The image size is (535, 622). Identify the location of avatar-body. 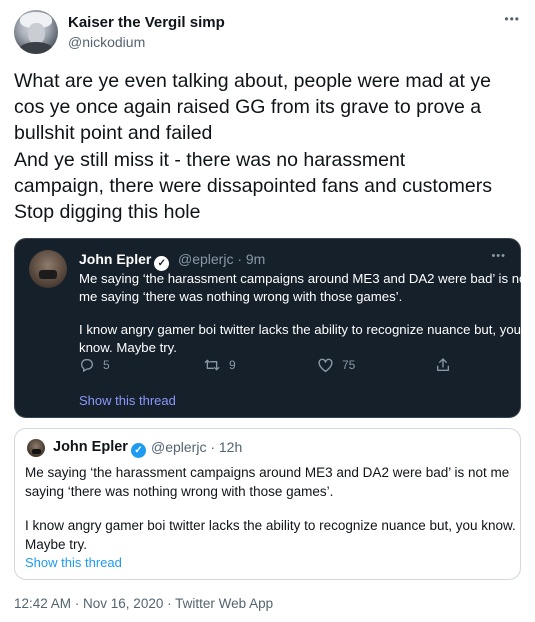
(36, 48).